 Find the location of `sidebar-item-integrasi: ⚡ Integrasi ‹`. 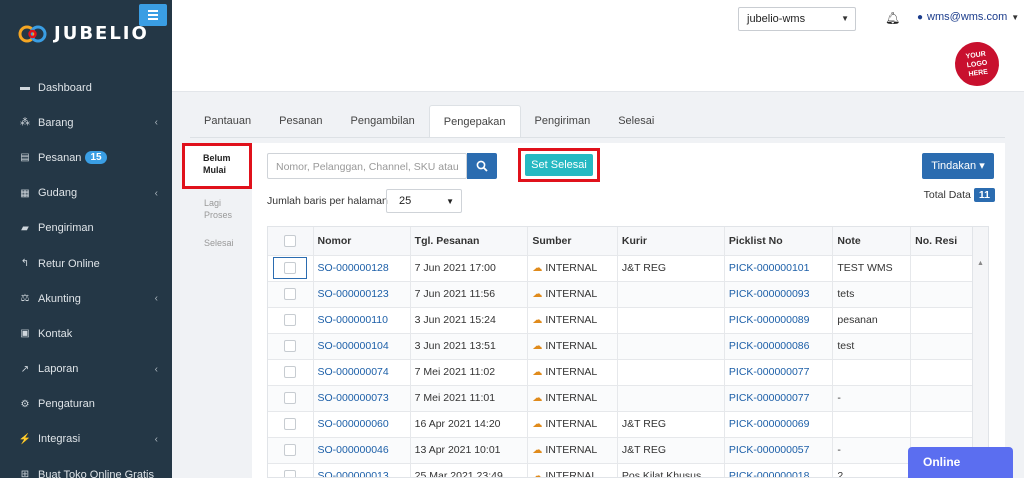

sidebar-item-integrasi: ⚡ Integrasi ‹ is located at coordinates (86, 439).